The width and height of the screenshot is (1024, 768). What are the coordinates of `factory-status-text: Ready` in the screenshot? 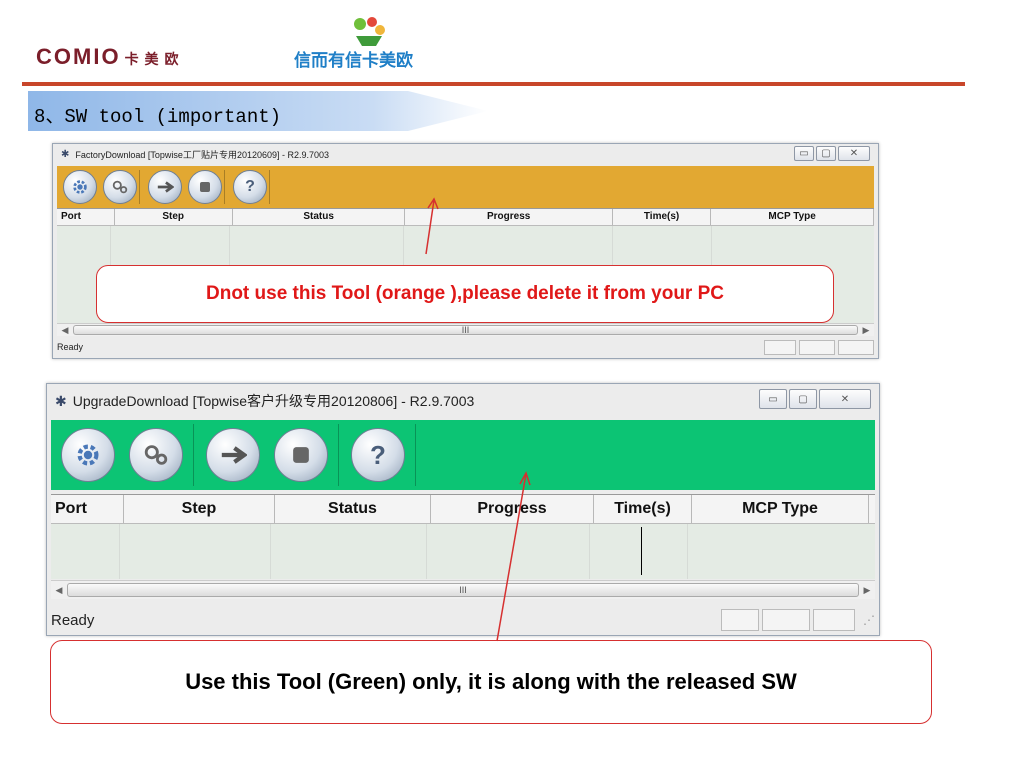 It's located at (70, 347).